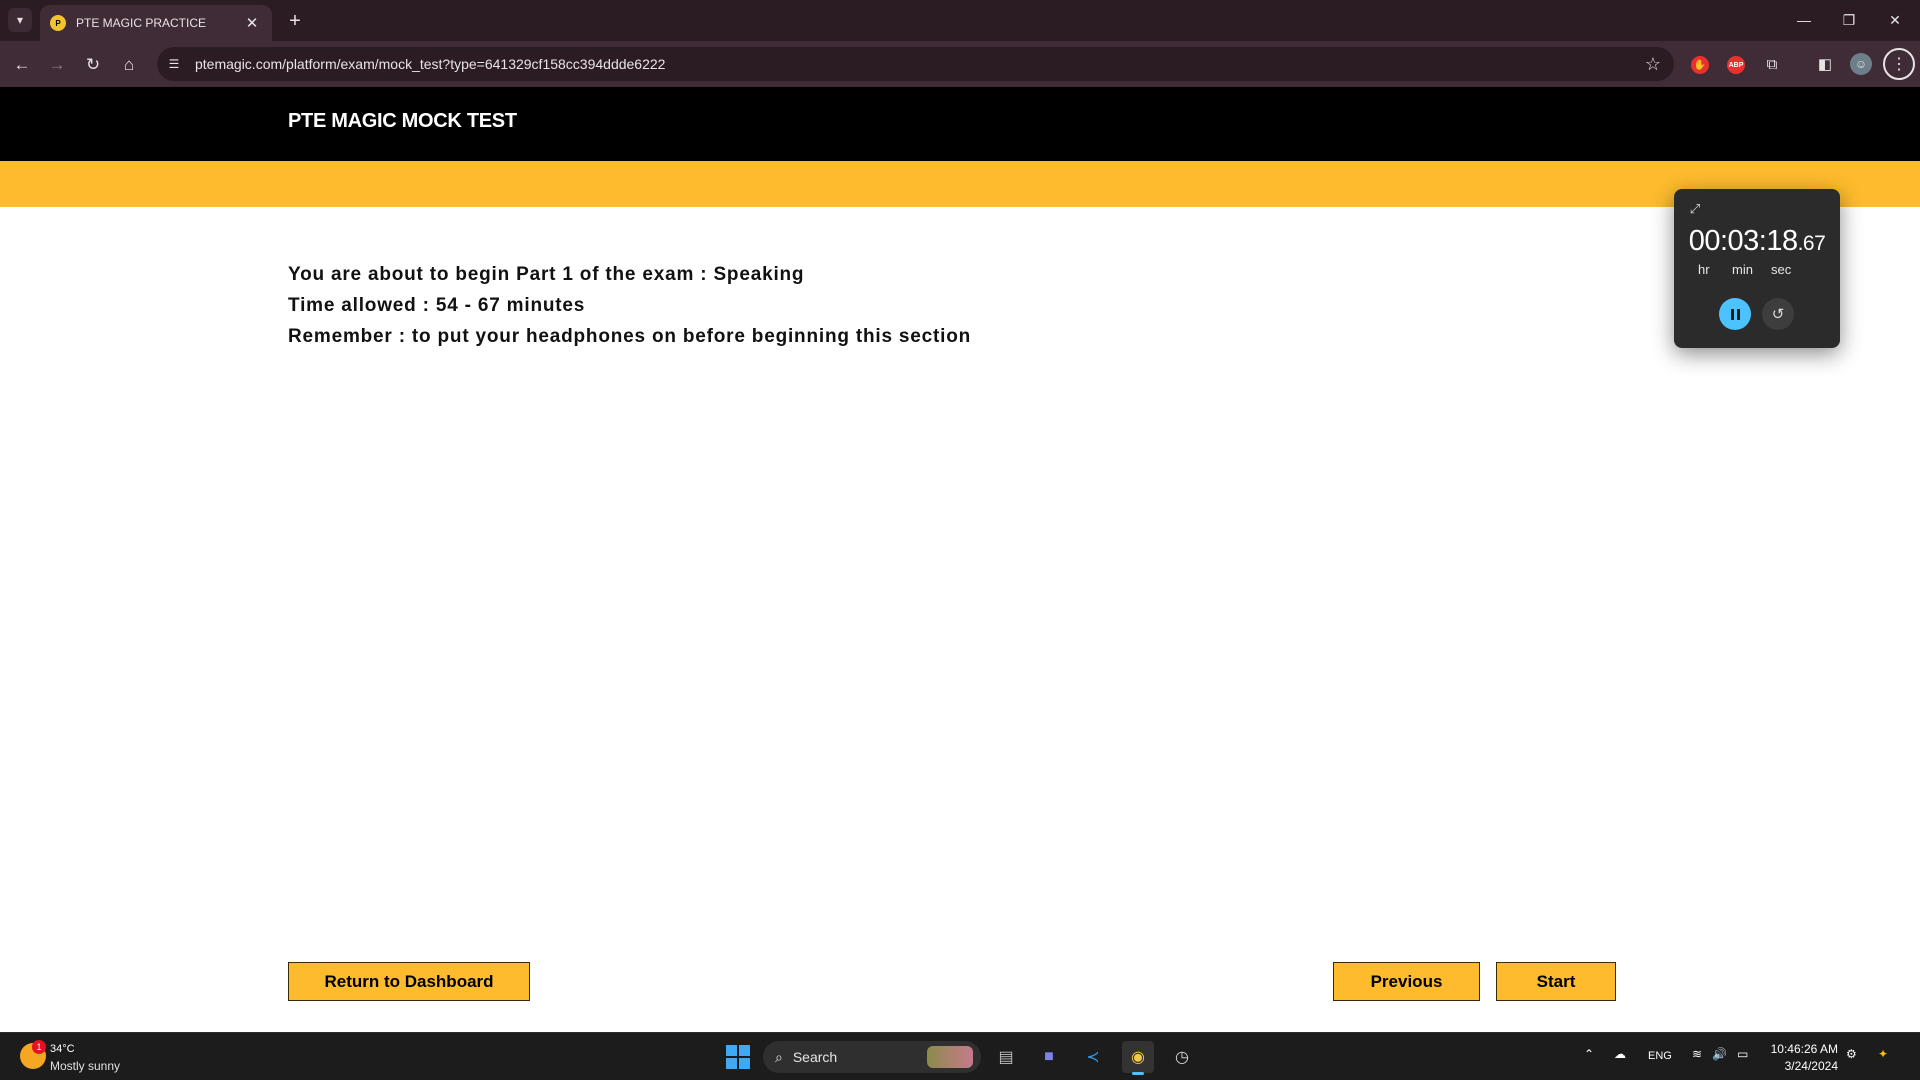 The width and height of the screenshot is (1920, 1080). What do you see at coordinates (1138, 1058) in the screenshot?
I see `chrome-icon: ◉` at bounding box center [1138, 1058].